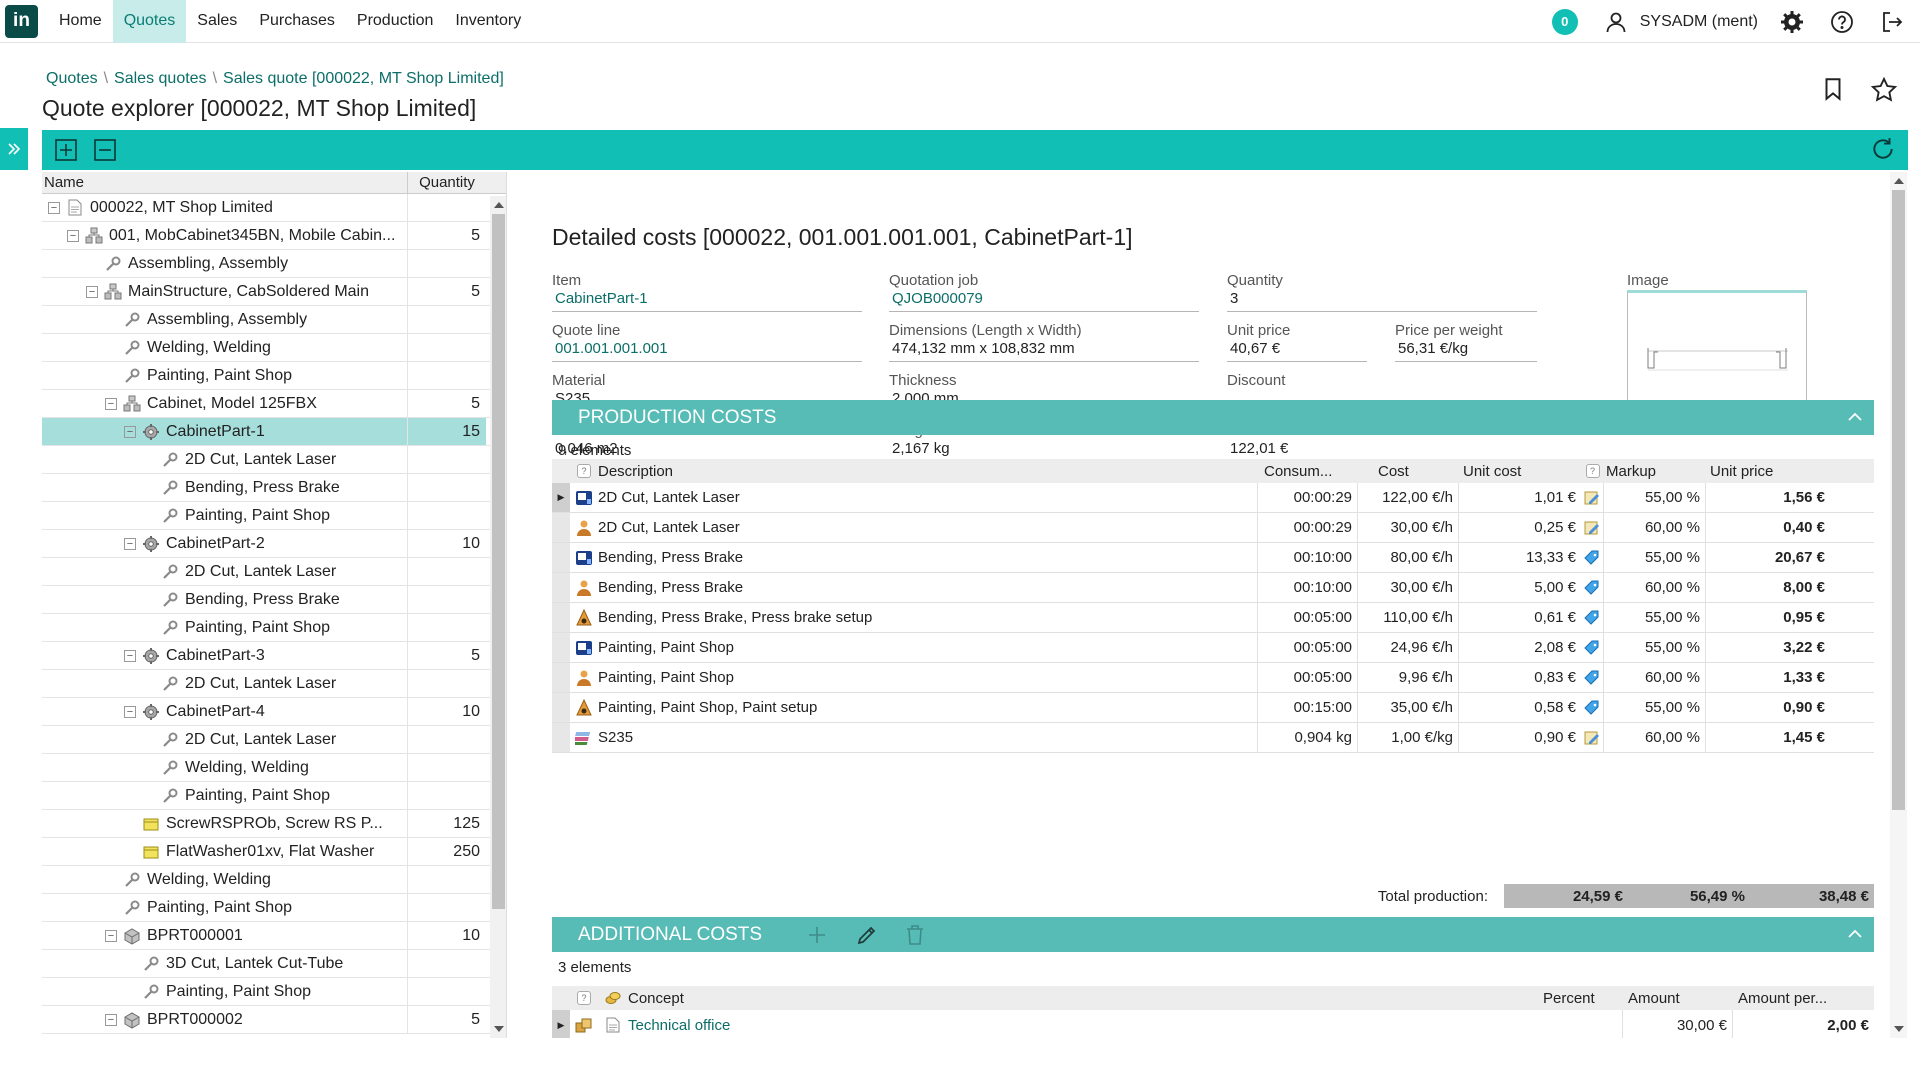  Describe the element at coordinates (274, 1020) in the screenshot. I see `tree-row: − BPRT000002 5` at that location.